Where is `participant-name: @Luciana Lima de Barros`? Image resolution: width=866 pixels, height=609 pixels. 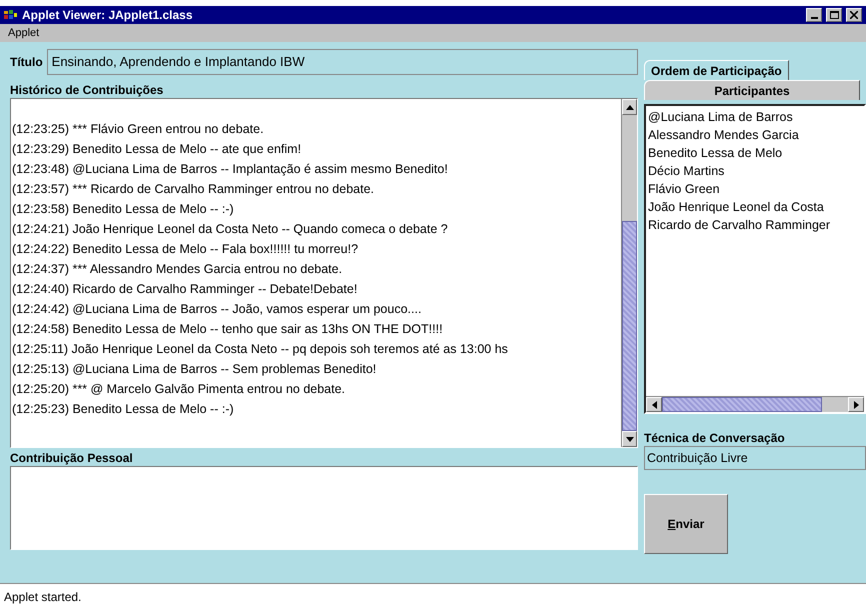 participant-name: @Luciana Lima de Barros is located at coordinates (756, 117).